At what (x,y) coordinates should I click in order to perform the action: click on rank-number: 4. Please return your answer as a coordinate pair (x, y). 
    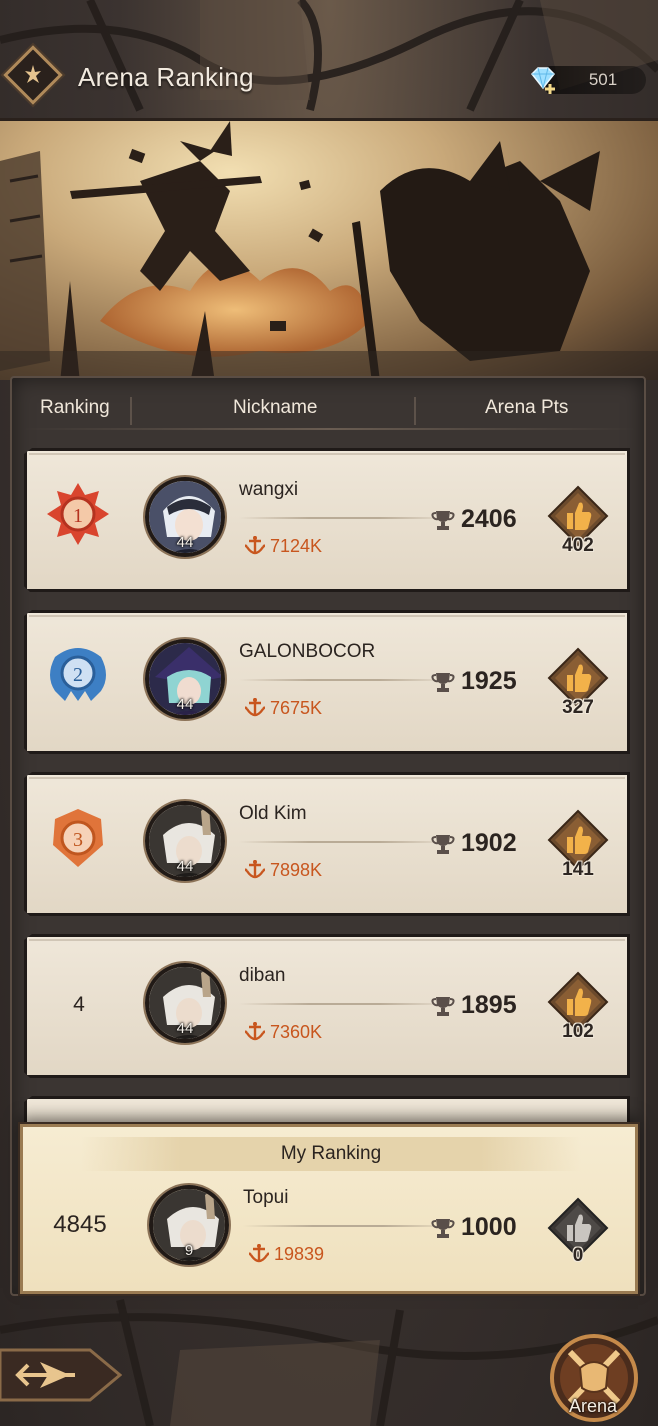
    Looking at the image, I should click on (79, 1004).